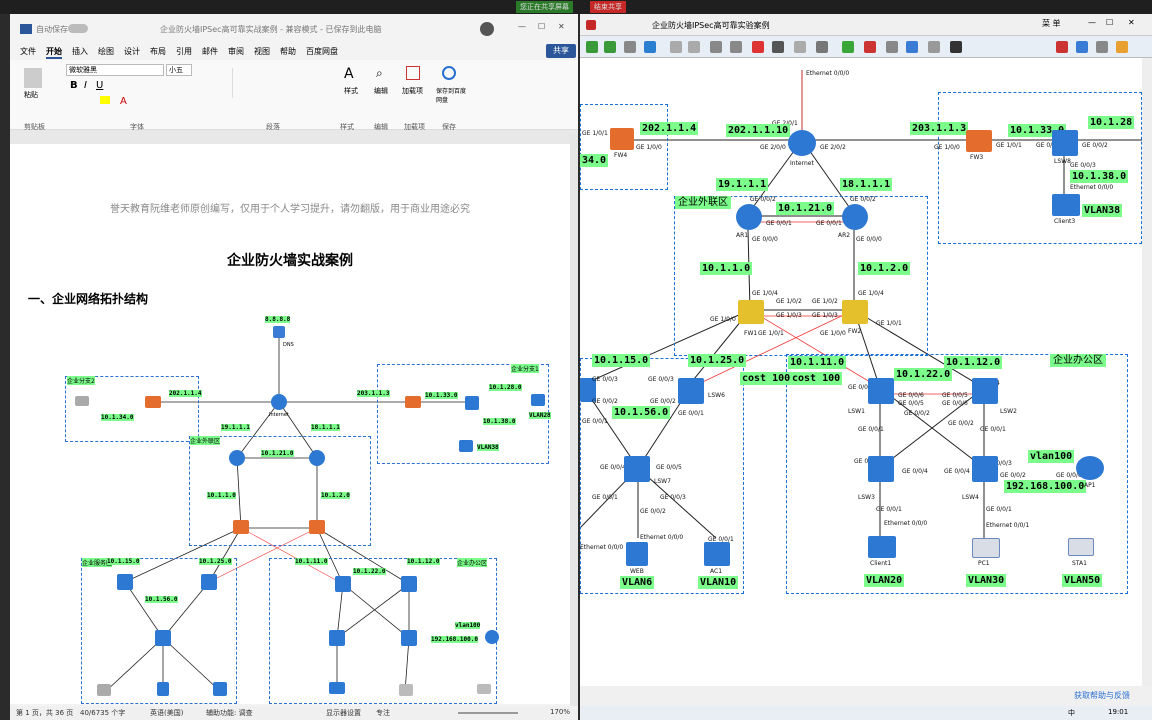 This screenshot has height=720, width=1152. I want to click on new-topology-icon, so click(592, 47).